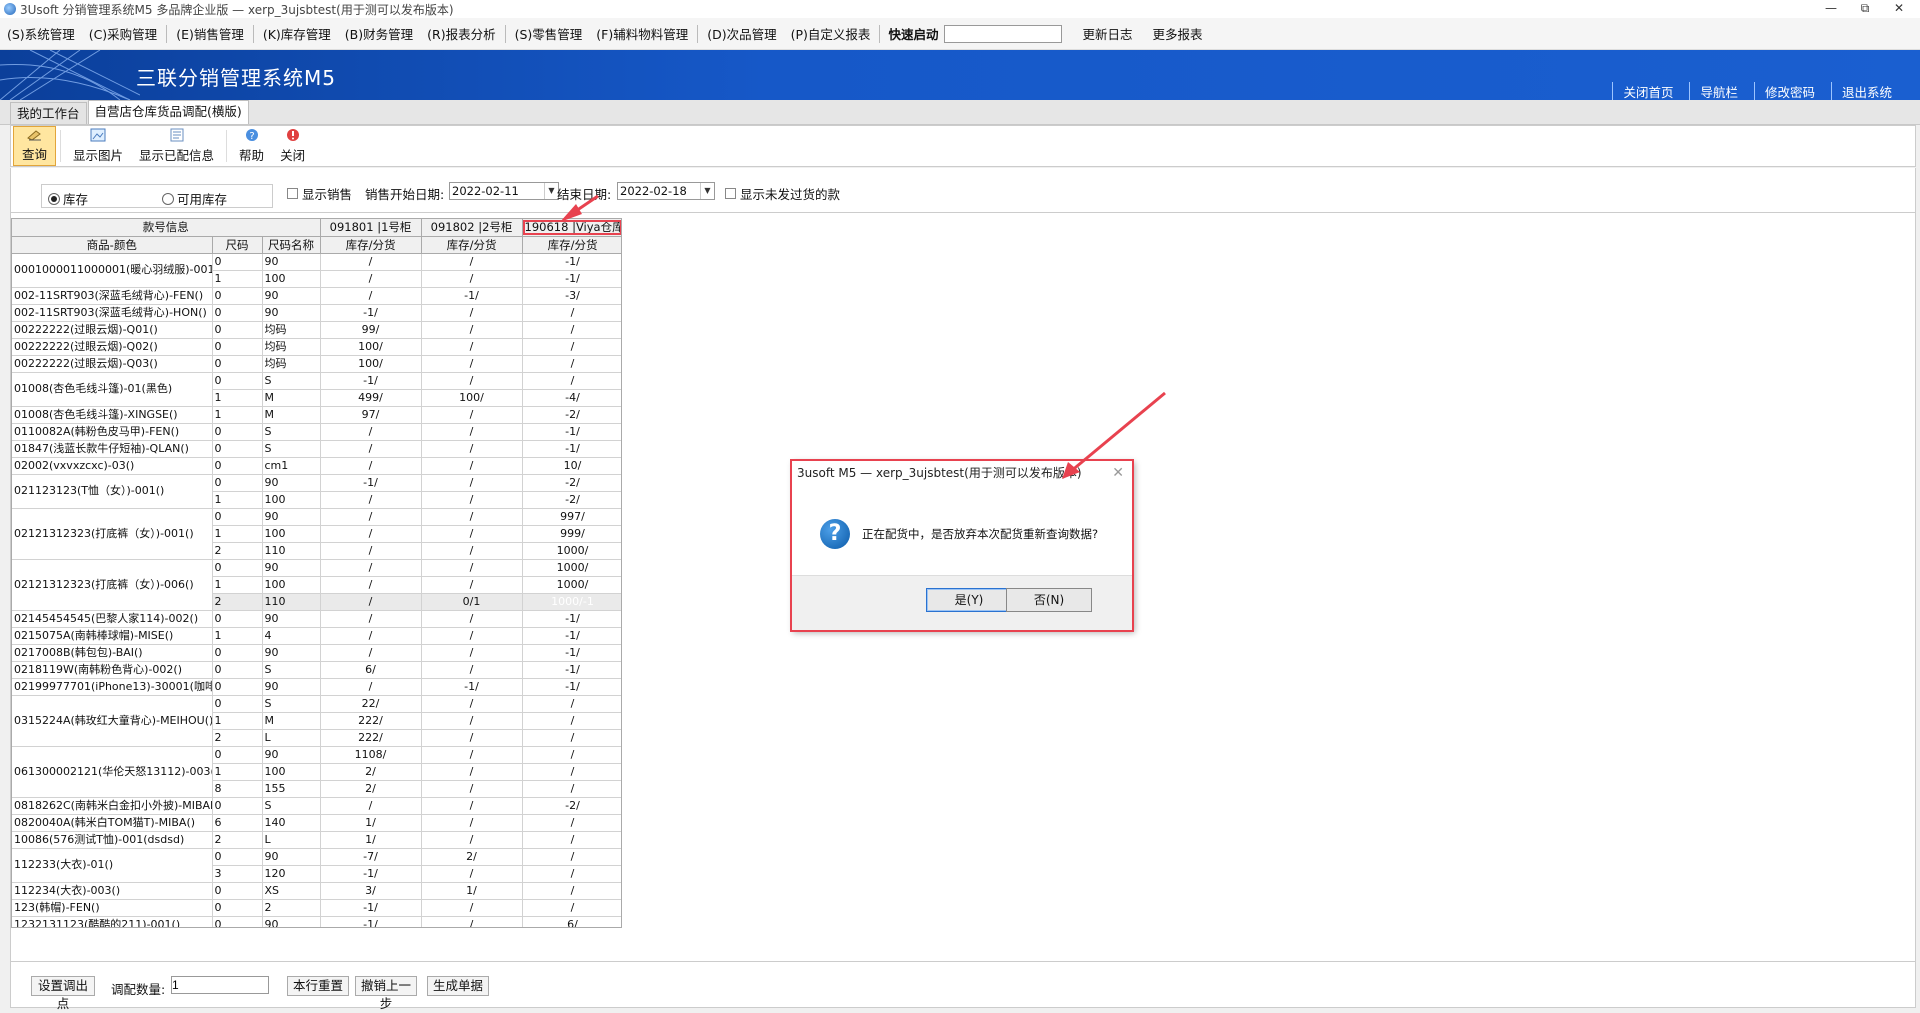 The image size is (1920, 1013). Describe the element at coordinates (371, 891) in the screenshot. I see `cell-stock-1: 3/` at that location.